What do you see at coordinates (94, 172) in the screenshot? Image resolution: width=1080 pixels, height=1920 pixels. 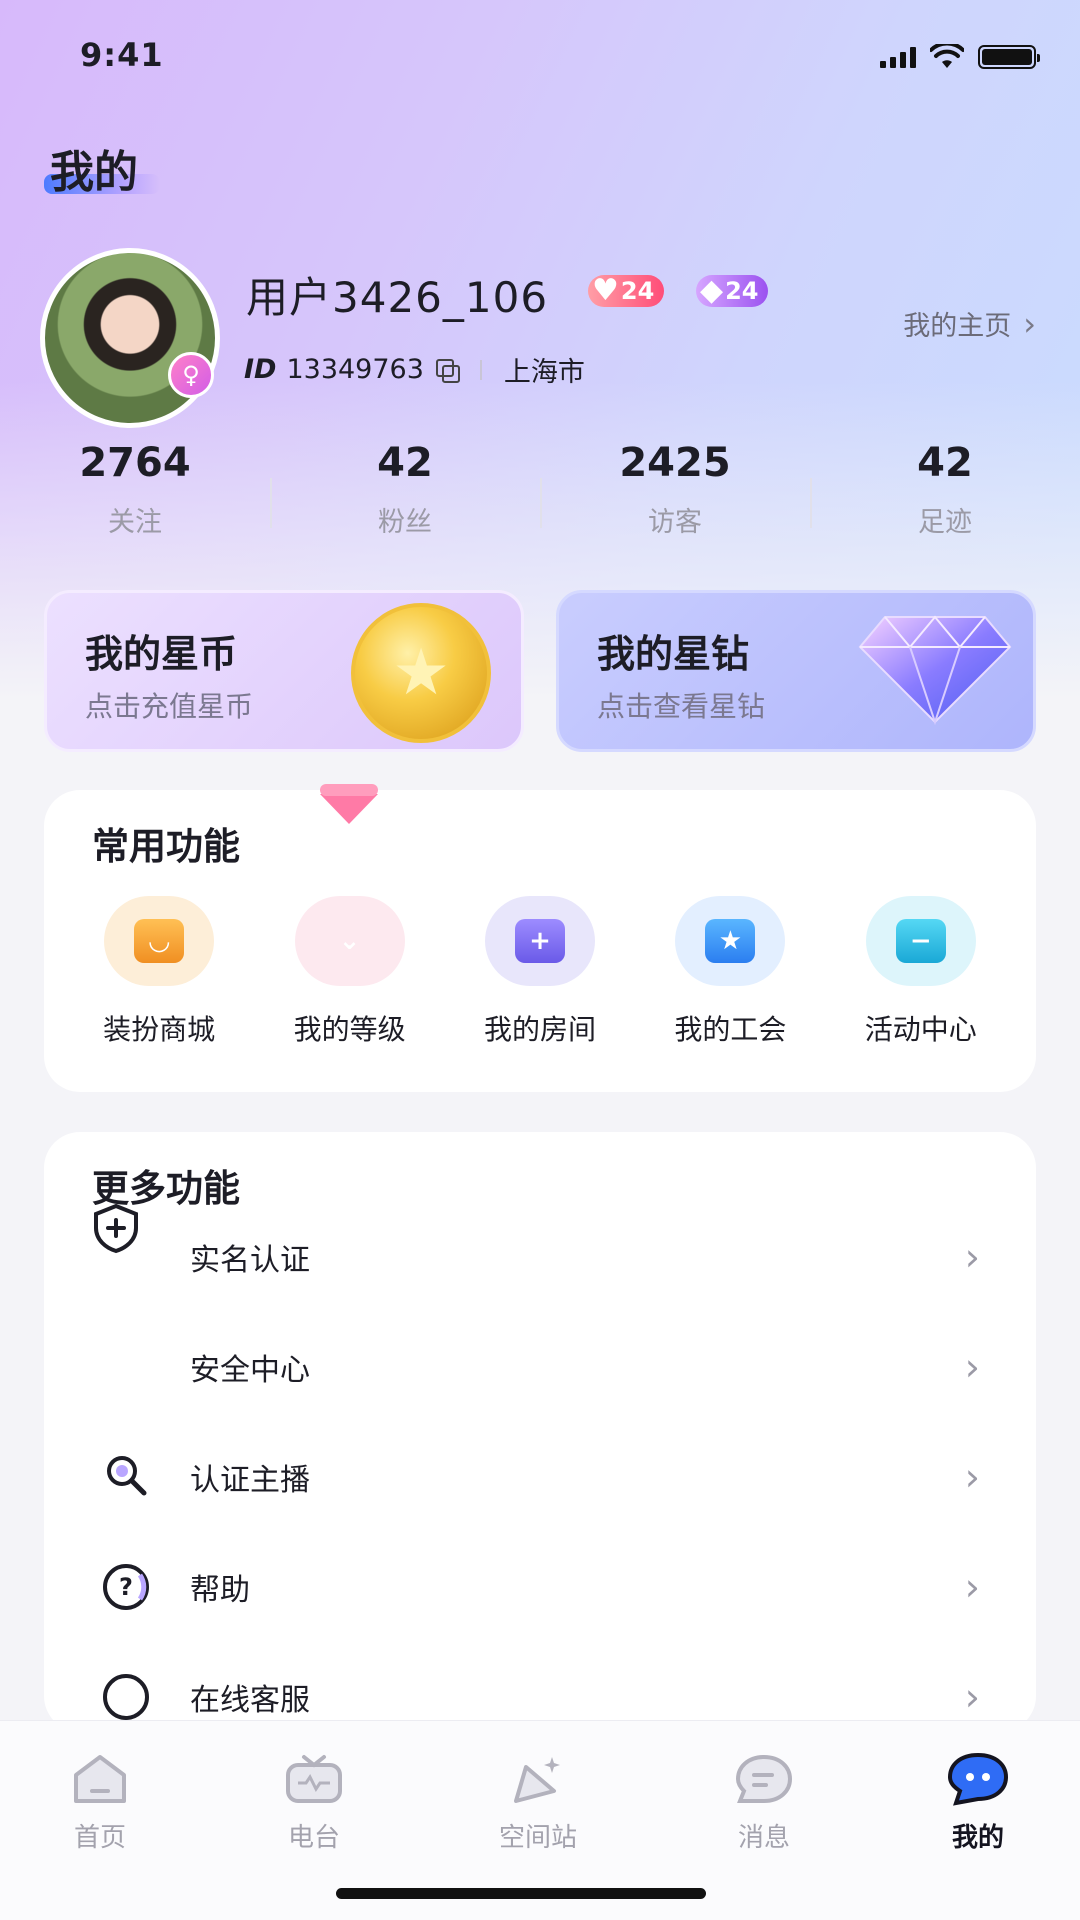 I see `page-title: 我的` at bounding box center [94, 172].